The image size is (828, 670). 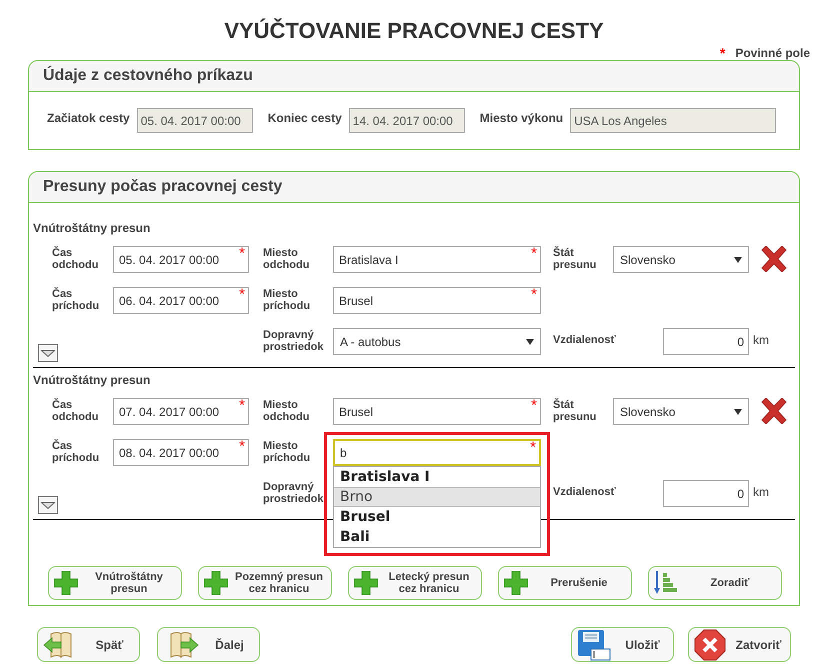 What do you see at coordinates (437, 517) in the screenshot?
I see `suggestion-item: Brusel` at bounding box center [437, 517].